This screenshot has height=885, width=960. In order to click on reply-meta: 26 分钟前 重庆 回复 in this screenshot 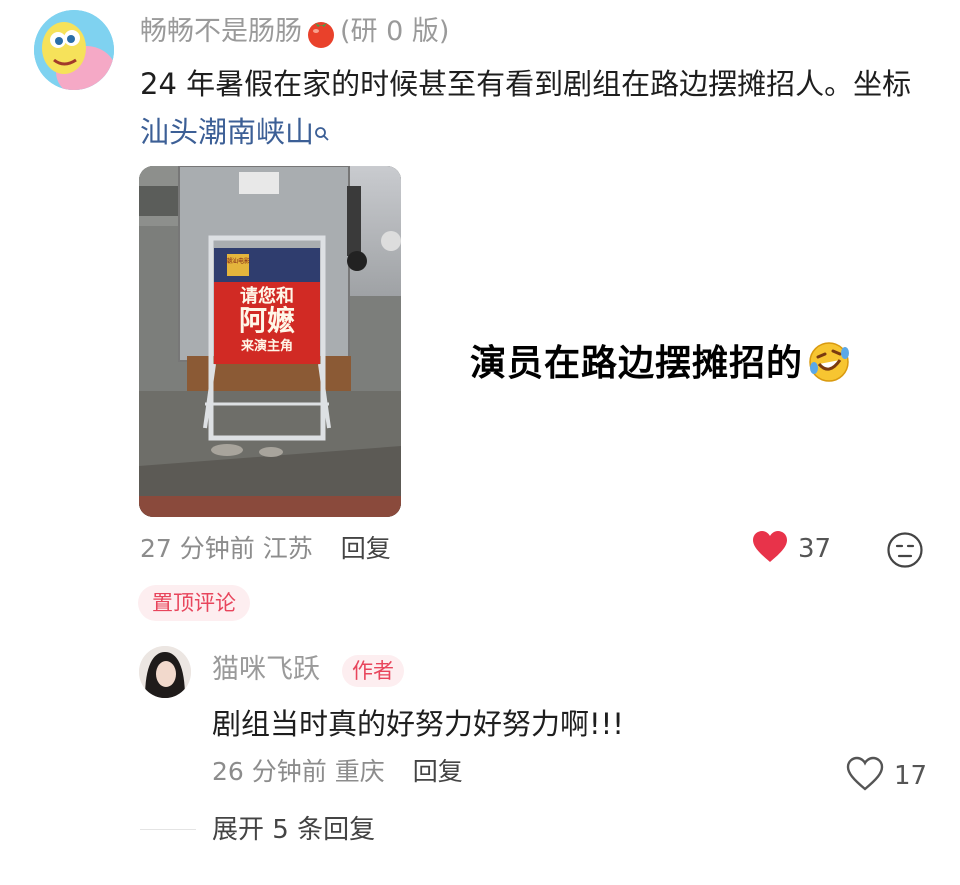, I will do `click(337, 772)`.